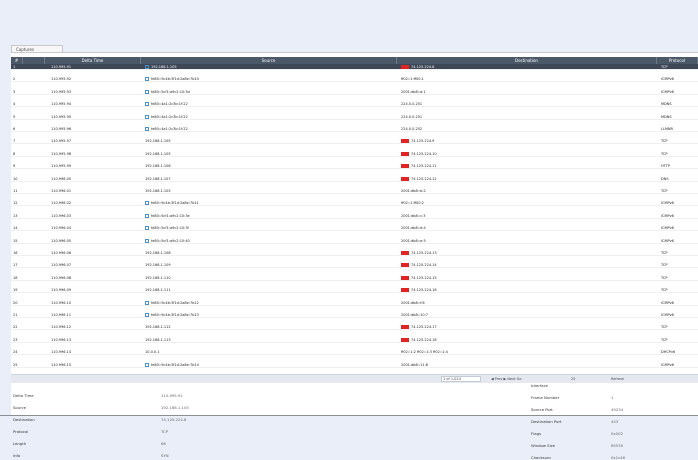 This screenshot has height=460, width=698. Describe the element at coordinates (270, 265) in the screenshot. I see `row-source: 192.168.1.109` at that location.